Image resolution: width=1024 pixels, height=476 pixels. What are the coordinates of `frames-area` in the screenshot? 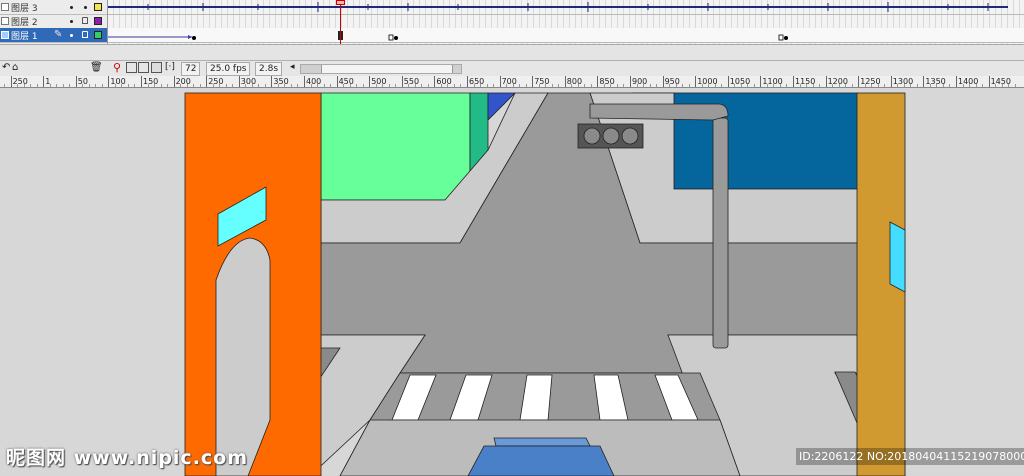 It's located at (566, 22).